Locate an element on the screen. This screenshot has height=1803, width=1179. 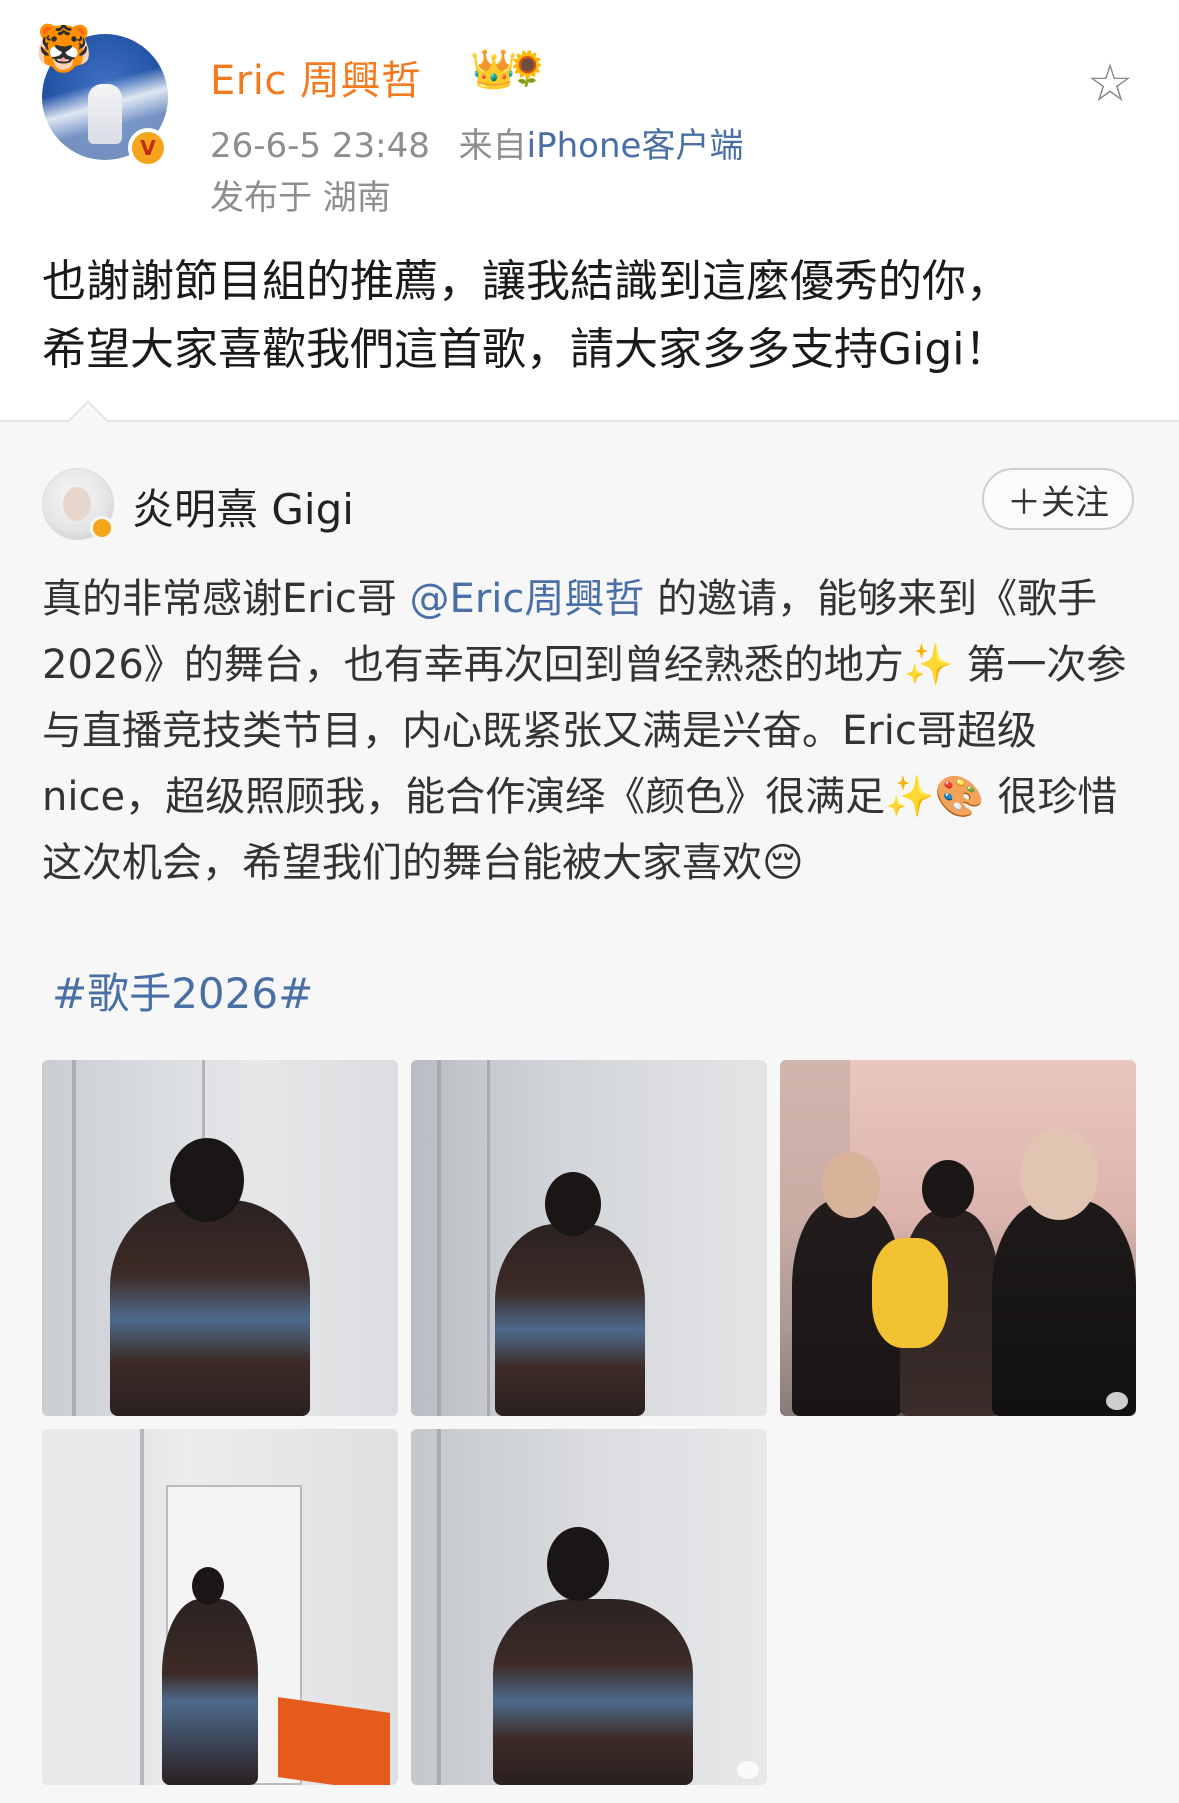
follow-button: ＋关注 is located at coordinates (1058, 499).